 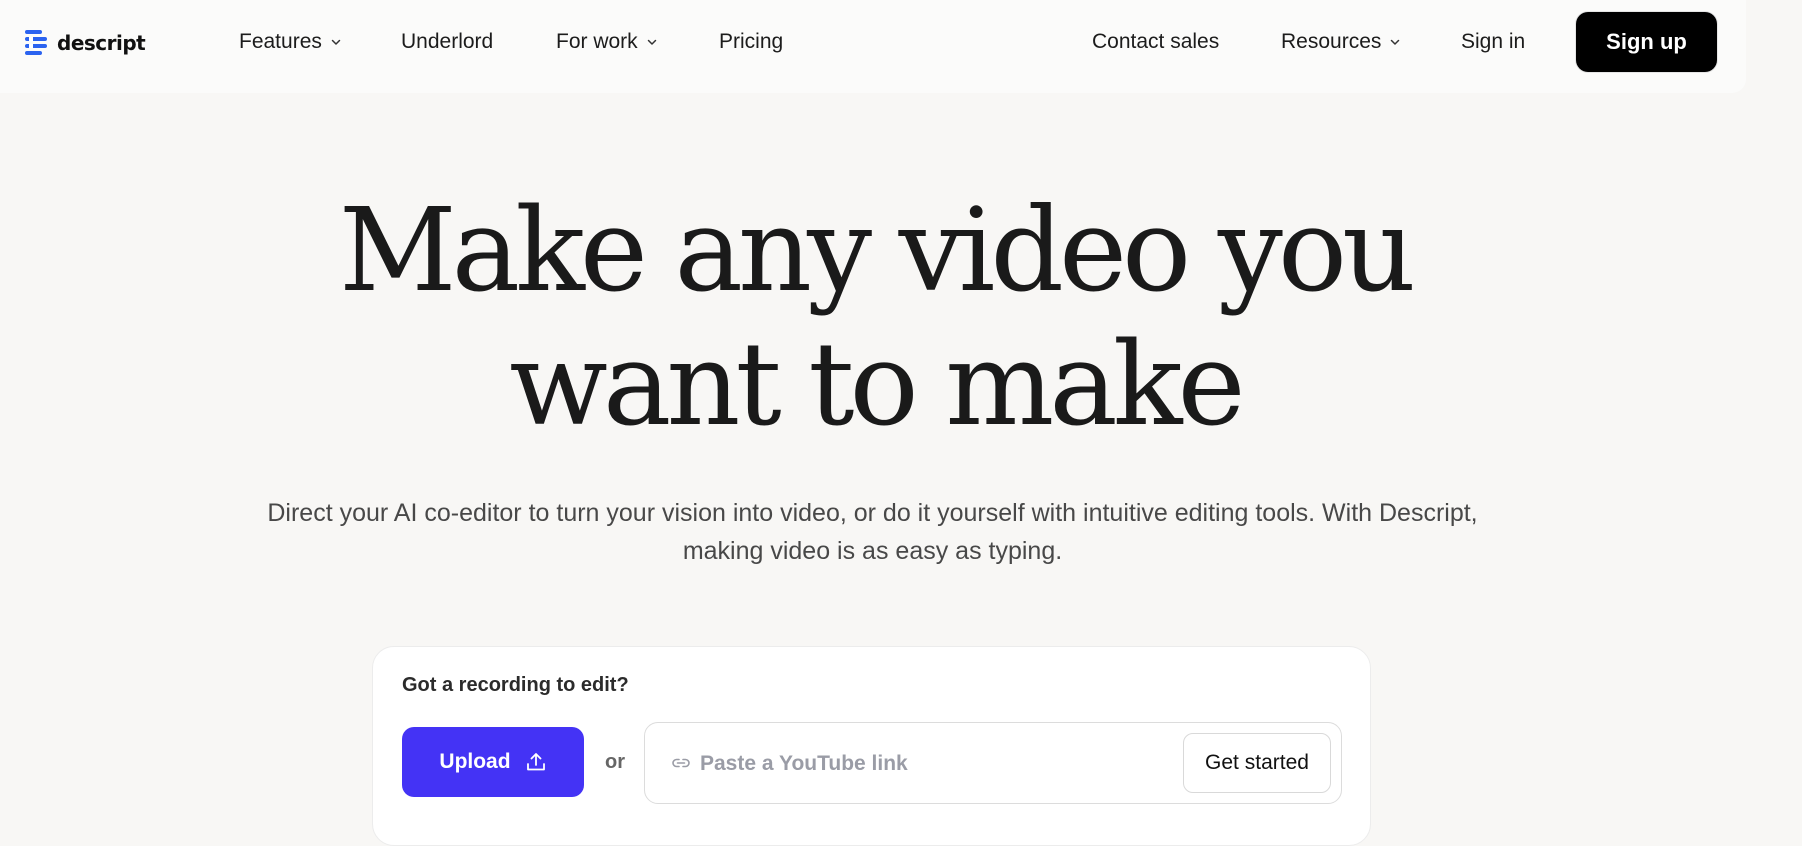 I want to click on upload-button: Upload, so click(x=493, y=762).